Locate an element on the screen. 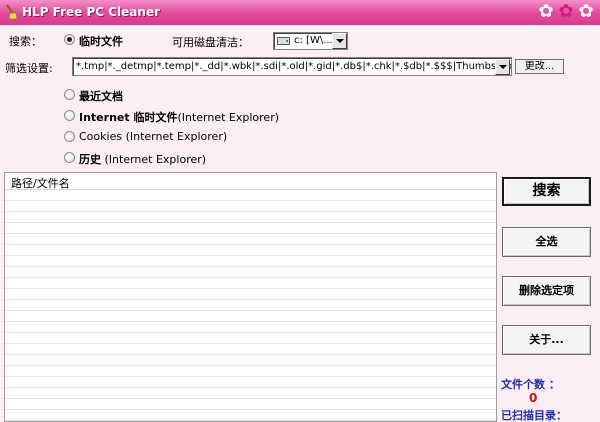  recent-docs-radio is located at coordinates (69, 94).